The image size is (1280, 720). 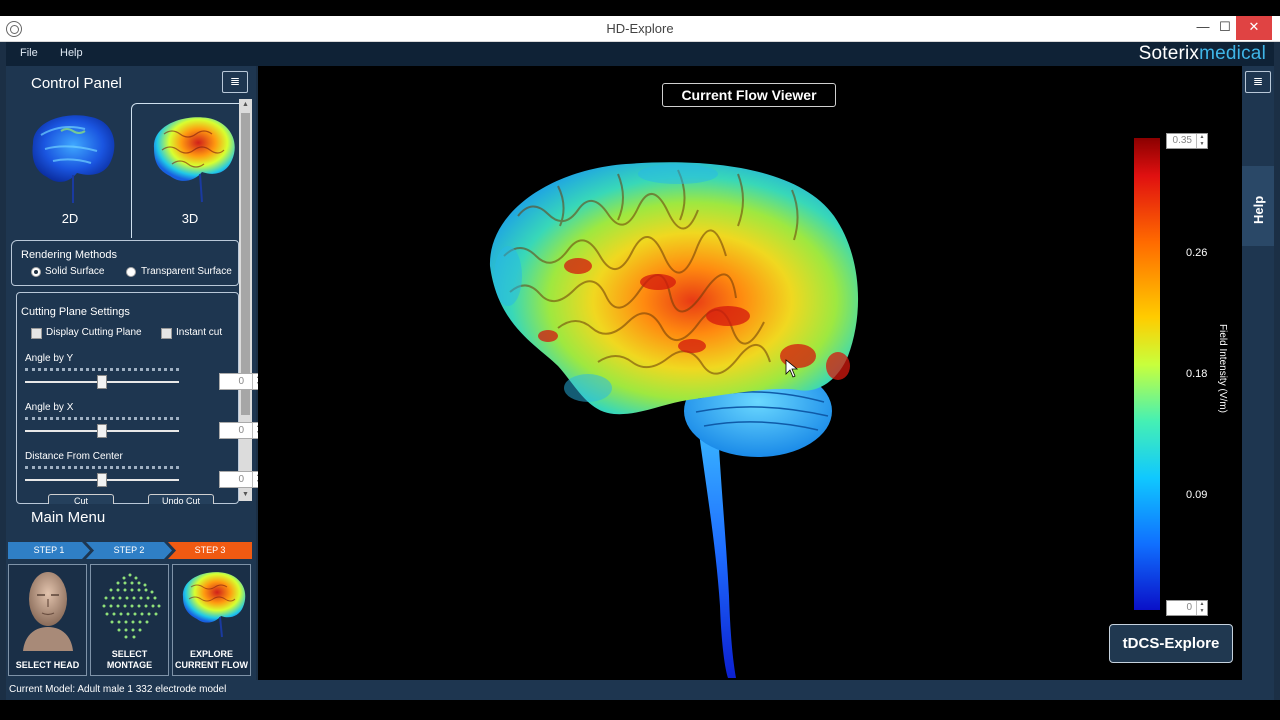 I want to click on distance-label: Distance From Center, so click(x=74, y=456).